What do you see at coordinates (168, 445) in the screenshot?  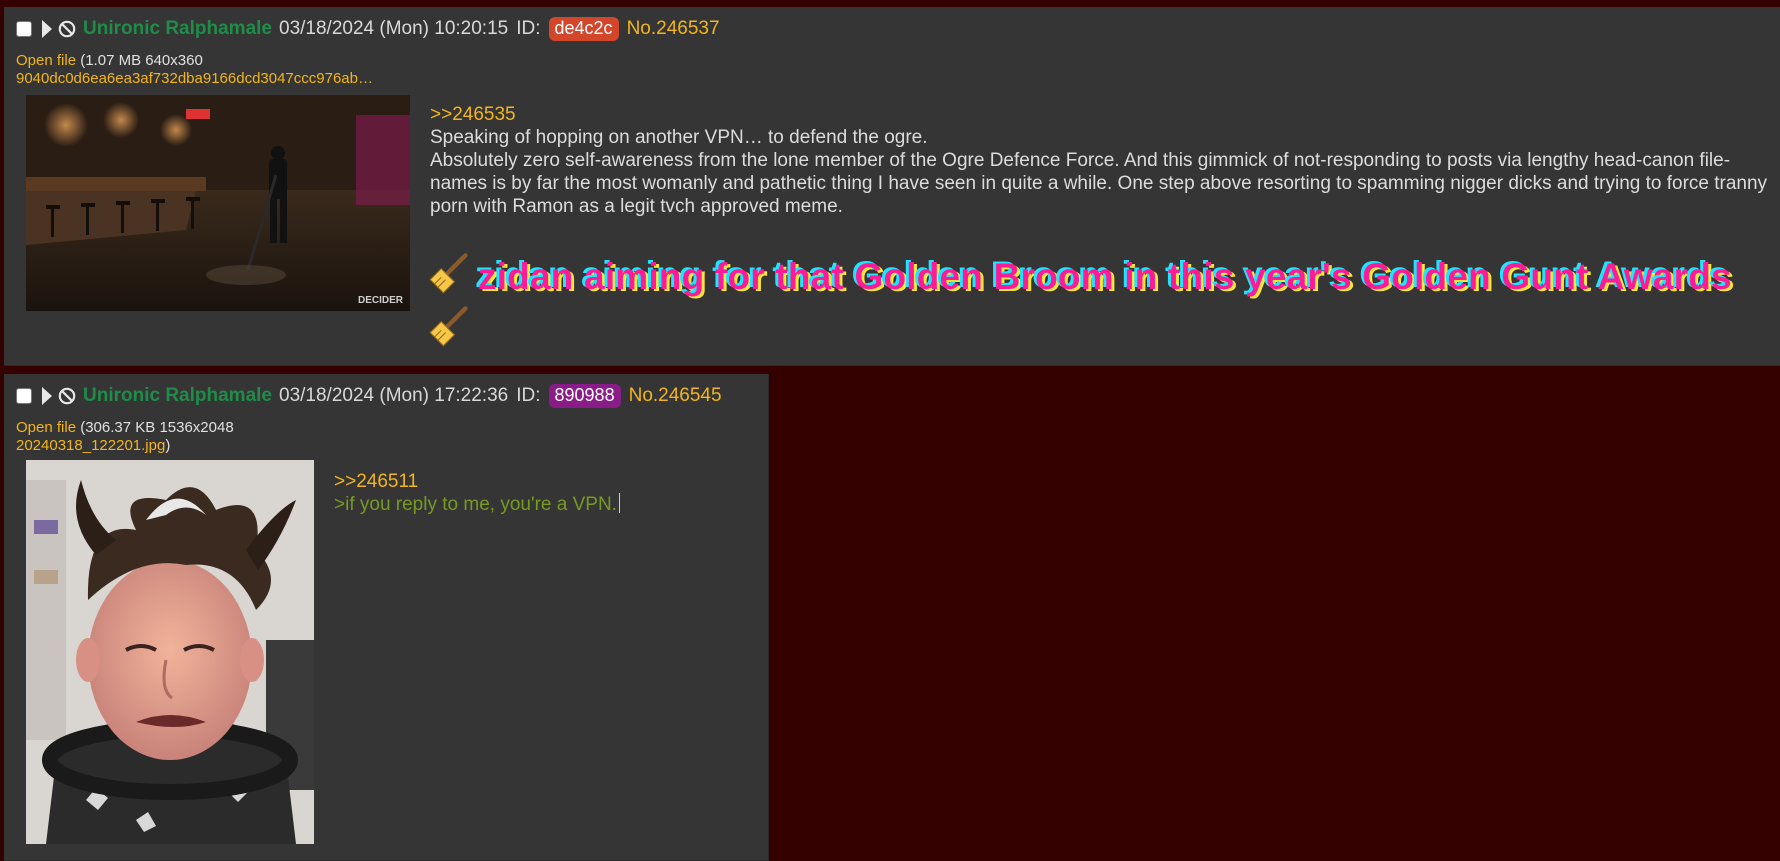 I see `file-meta-close: )` at bounding box center [168, 445].